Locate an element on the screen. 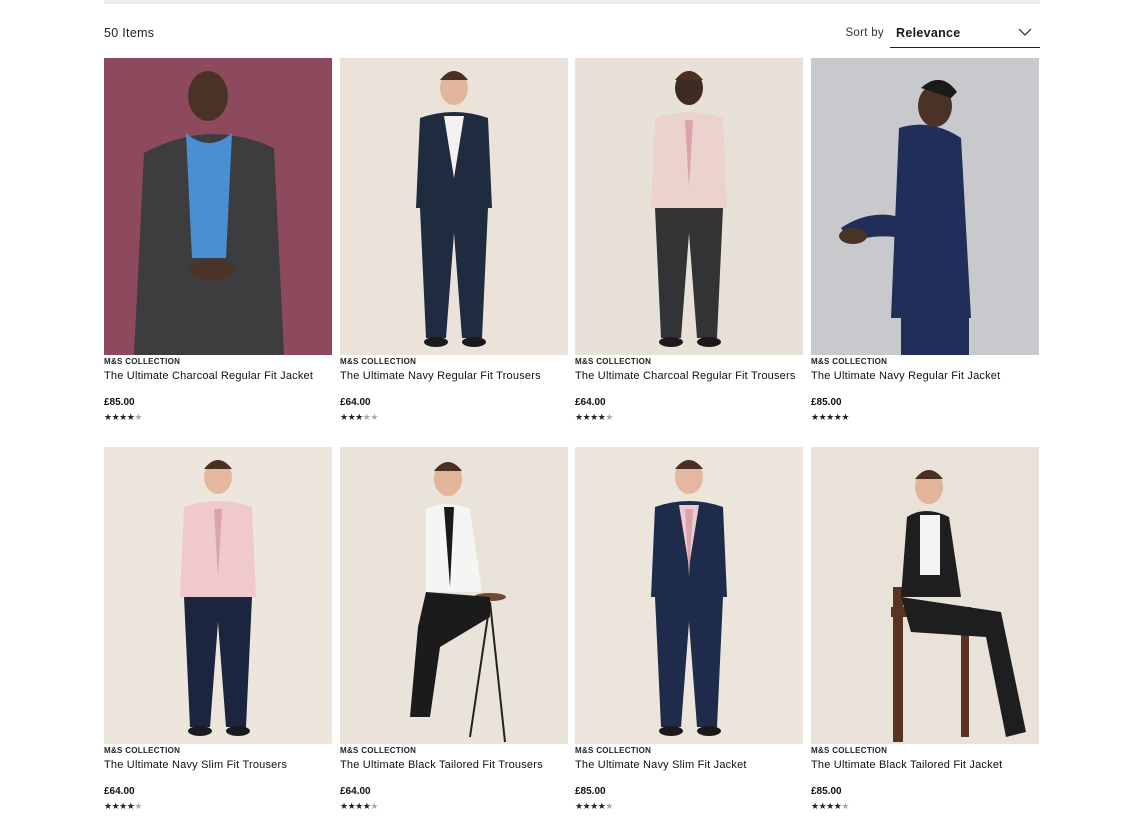  product-name: The Ultimate Navy Slim Fit Trousers is located at coordinates (220, 765).